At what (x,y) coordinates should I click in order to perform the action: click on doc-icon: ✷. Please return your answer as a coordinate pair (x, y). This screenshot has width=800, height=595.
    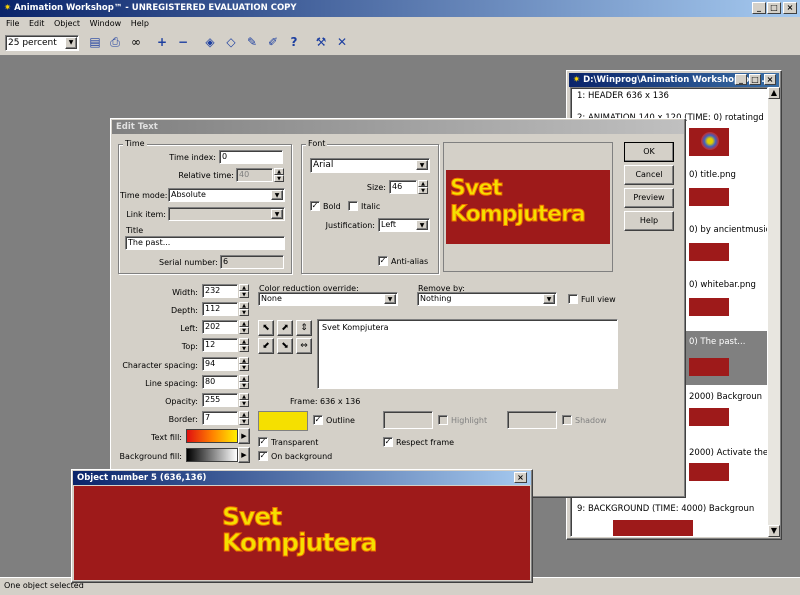
    Looking at the image, I should click on (578, 80).